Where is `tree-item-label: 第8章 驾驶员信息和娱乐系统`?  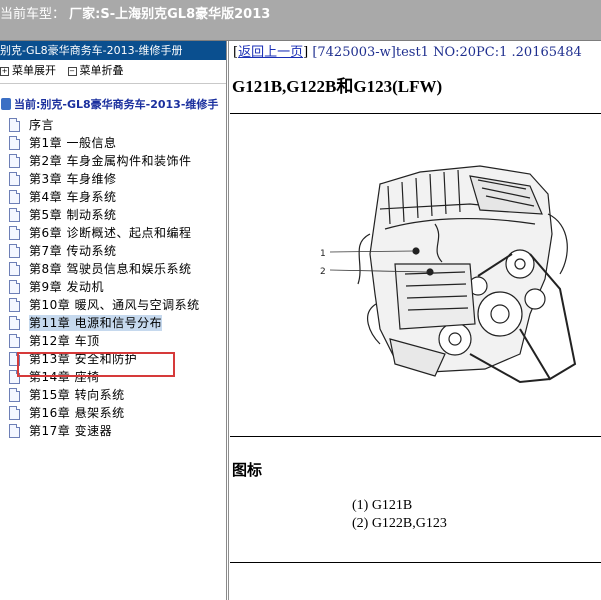
tree-item-label: 第8章 驾驶员信息和娱乐系统 is located at coordinates (110, 269).